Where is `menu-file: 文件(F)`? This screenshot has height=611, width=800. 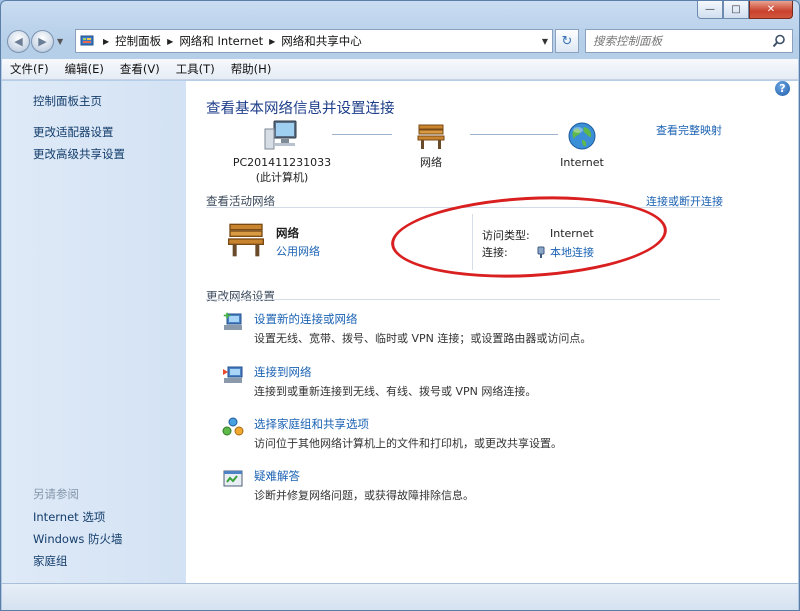 menu-file: 文件(F) is located at coordinates (29, 69).